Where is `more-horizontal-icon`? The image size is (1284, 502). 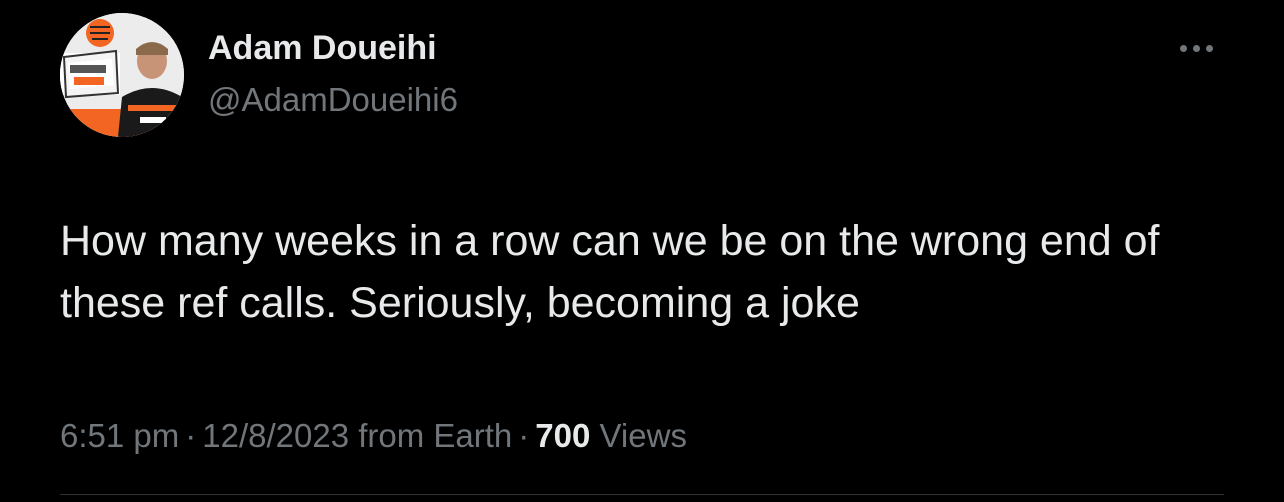 more-horizontal-icon is located at coordinates (1183, 48).